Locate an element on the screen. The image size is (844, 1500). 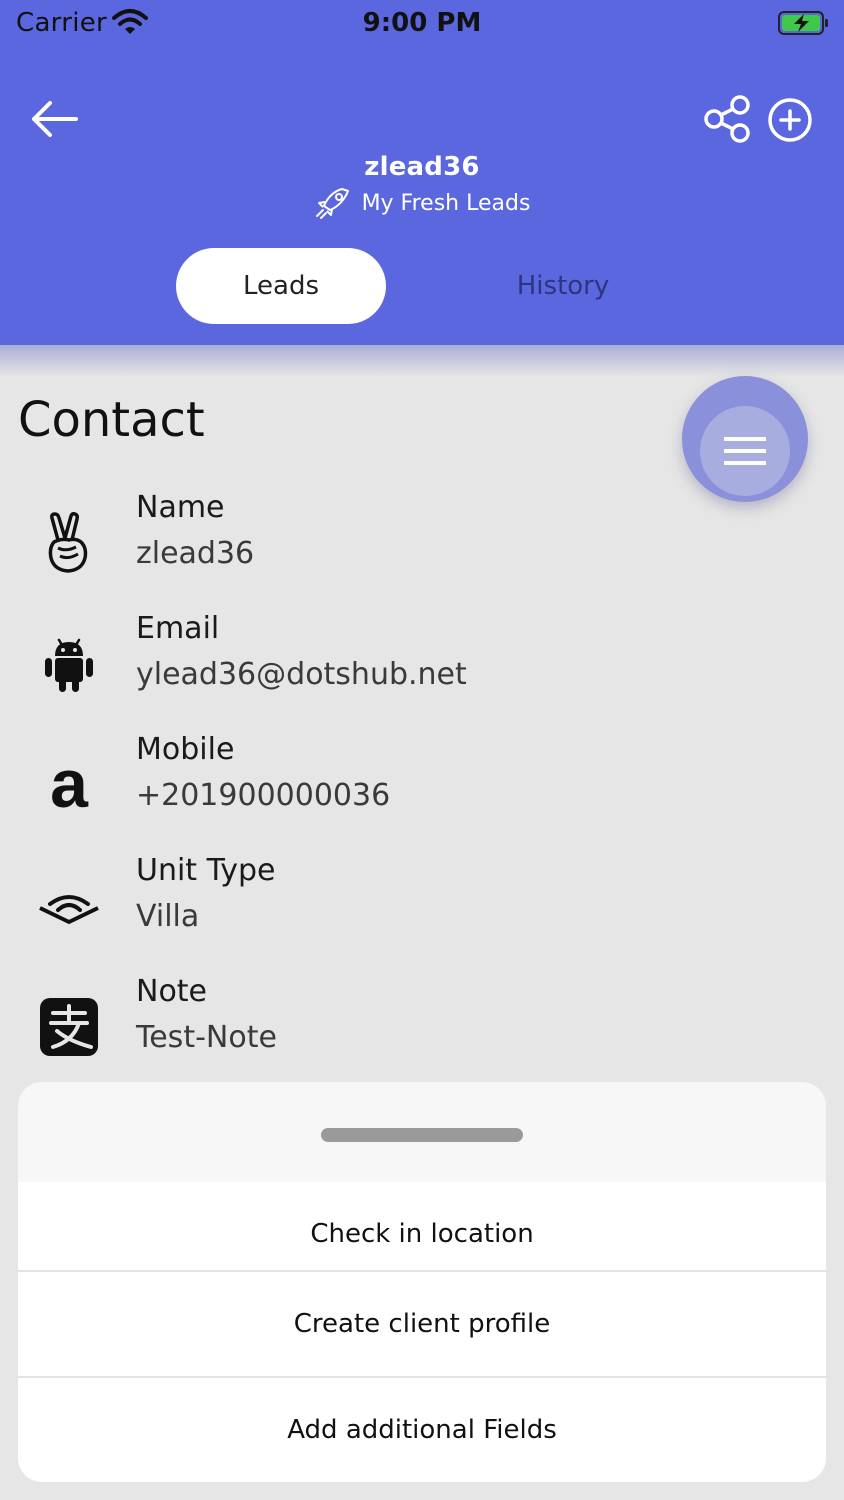
audible-icon is located at coordinates (69, 906).